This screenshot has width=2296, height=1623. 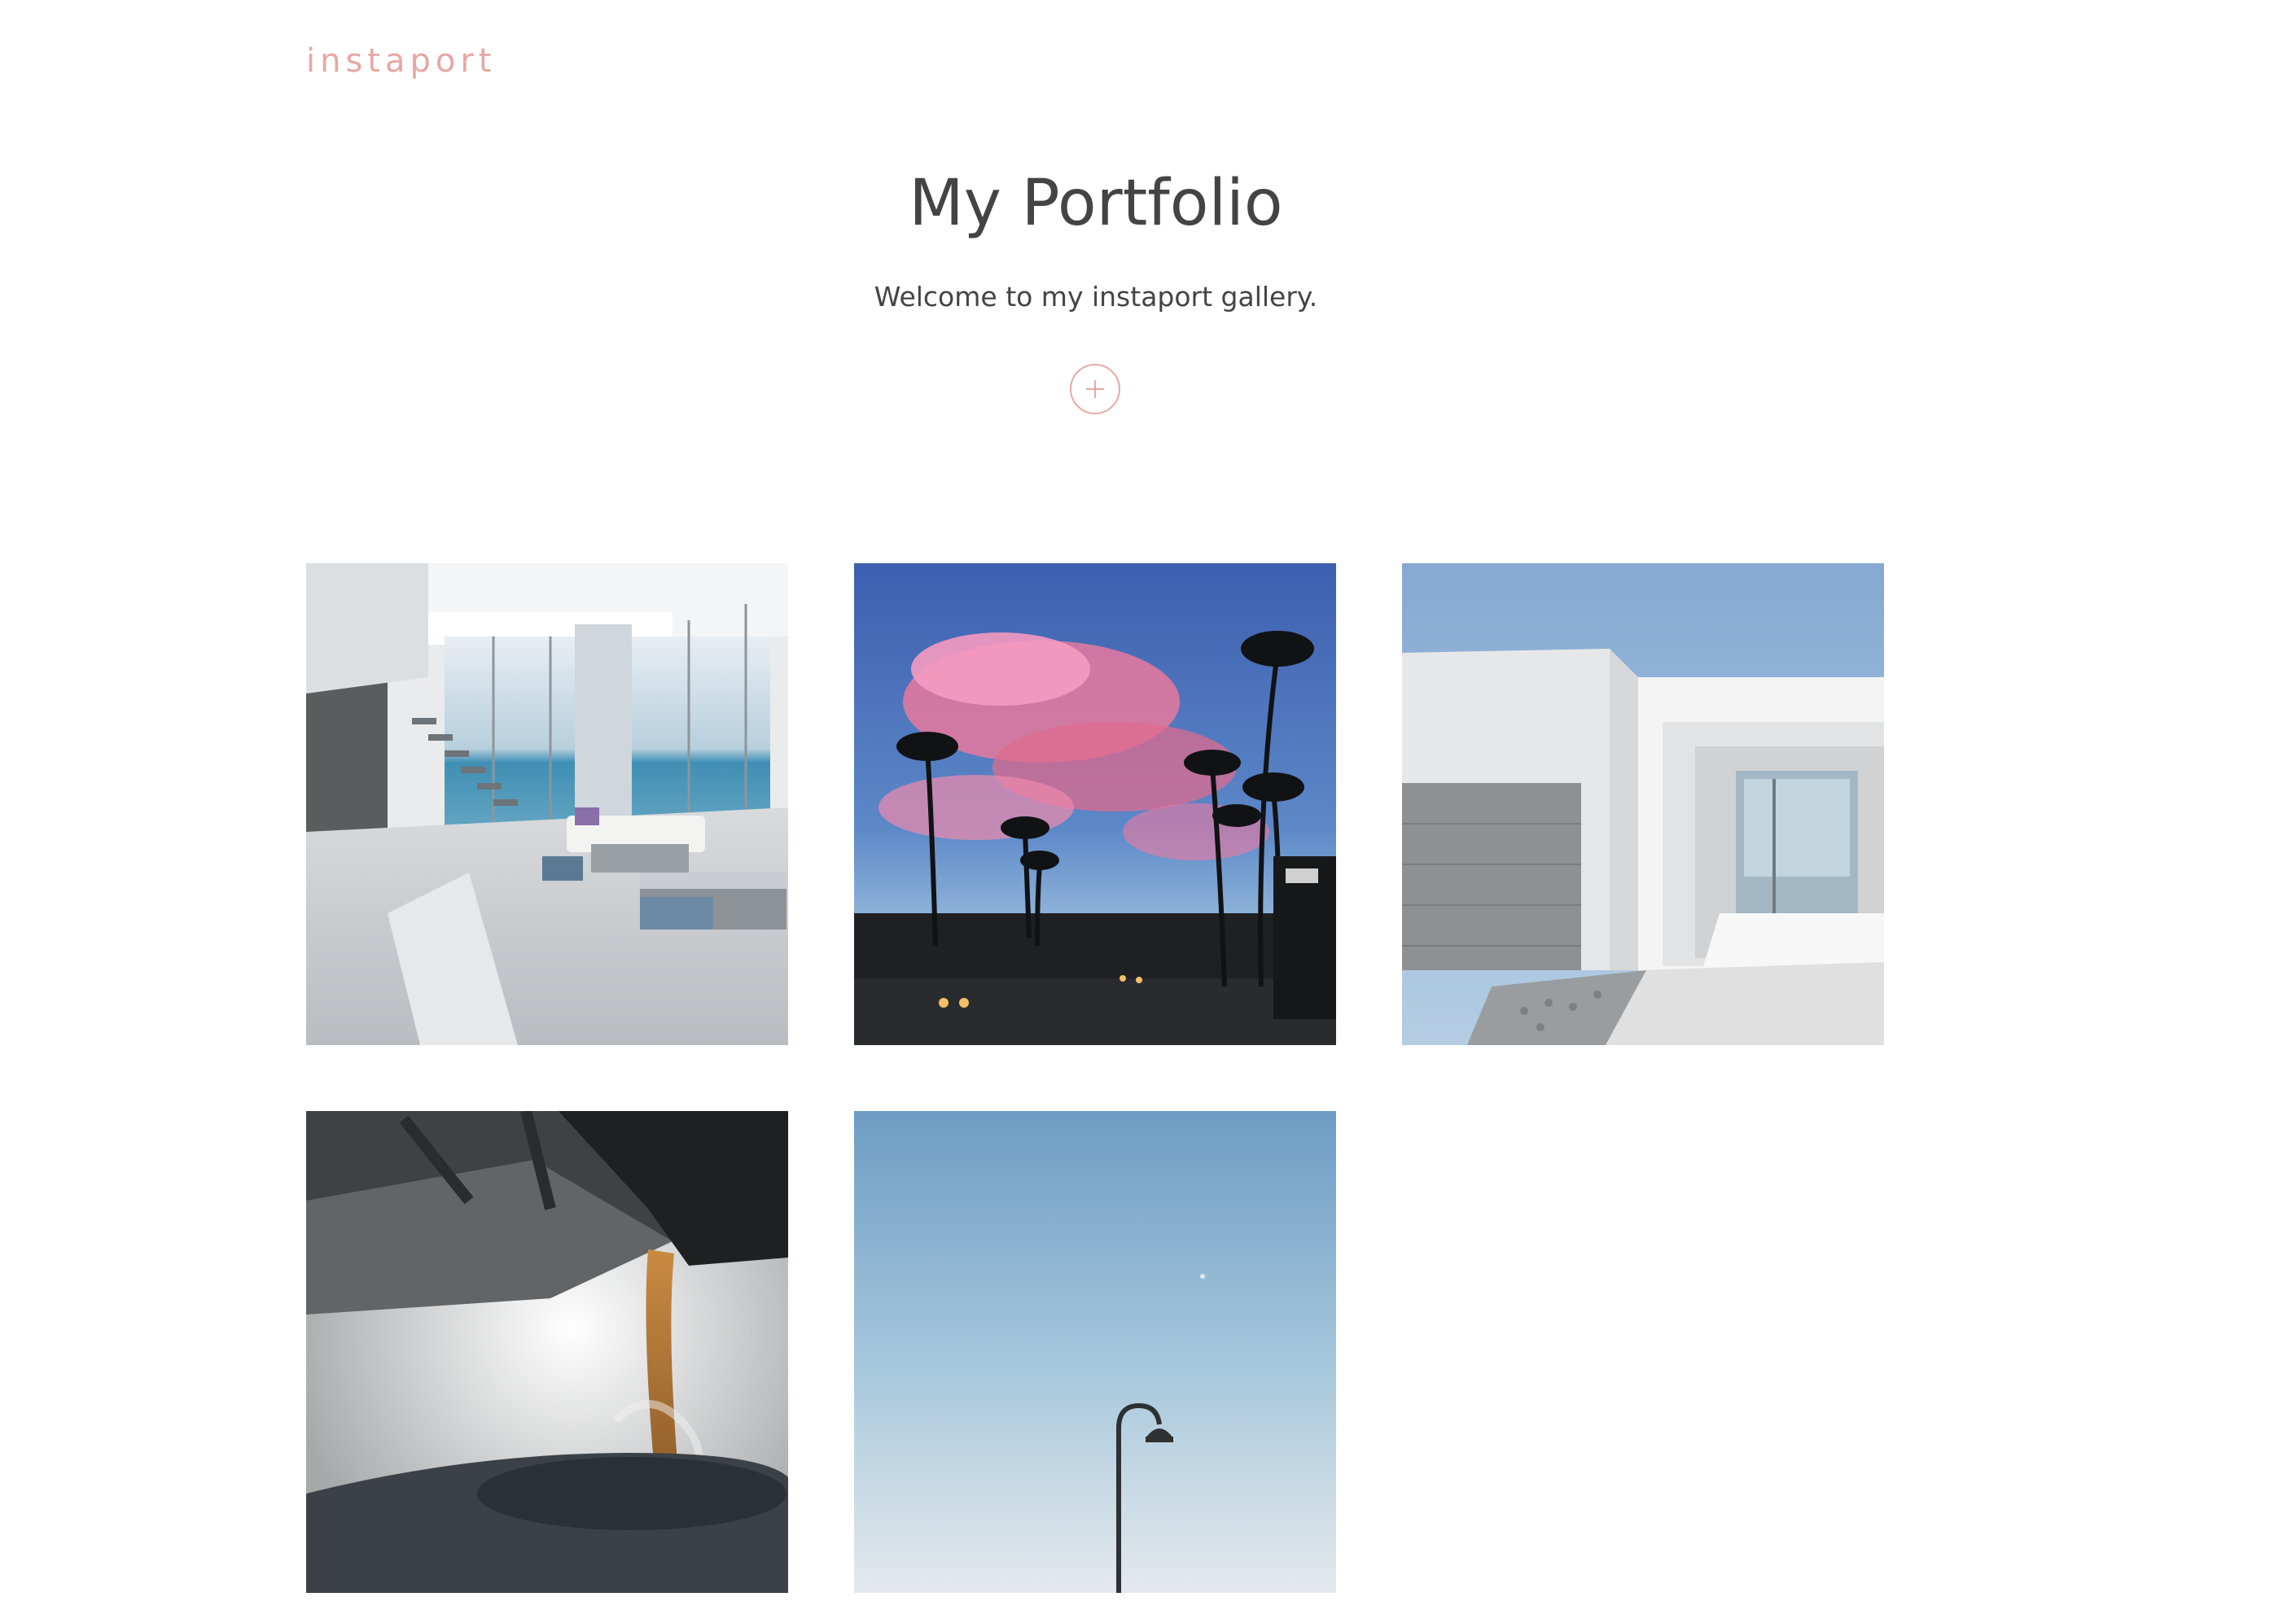 I want to click on add-photo-button, so click(x=1095, y=389).